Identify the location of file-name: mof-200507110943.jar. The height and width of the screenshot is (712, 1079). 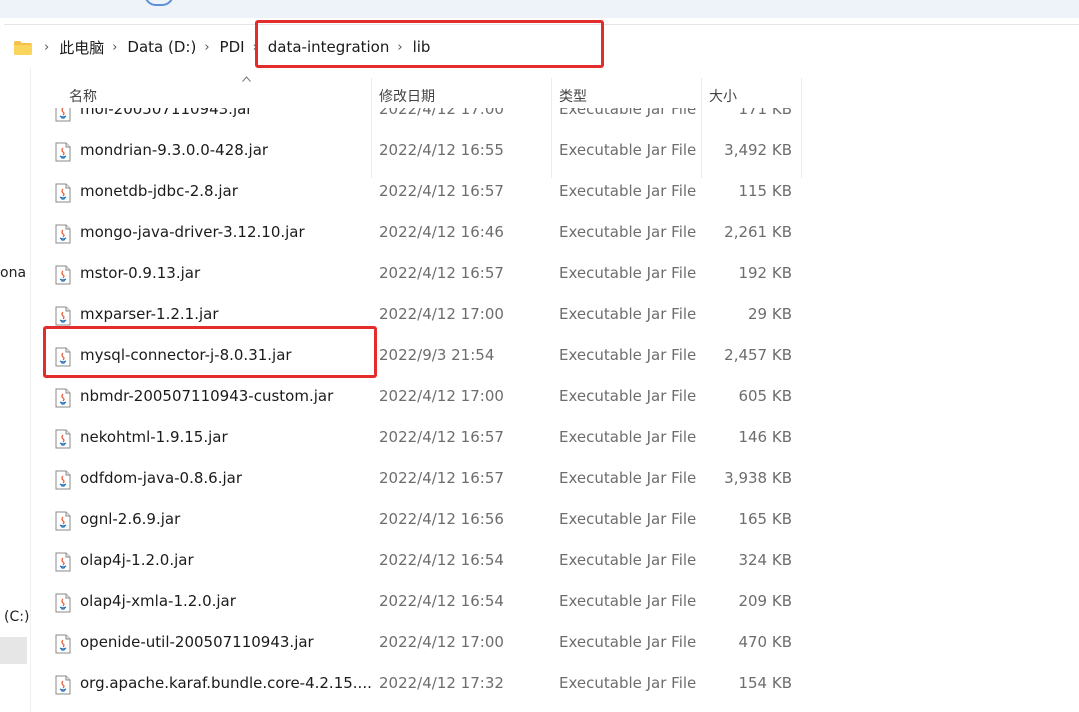
(166, 113).